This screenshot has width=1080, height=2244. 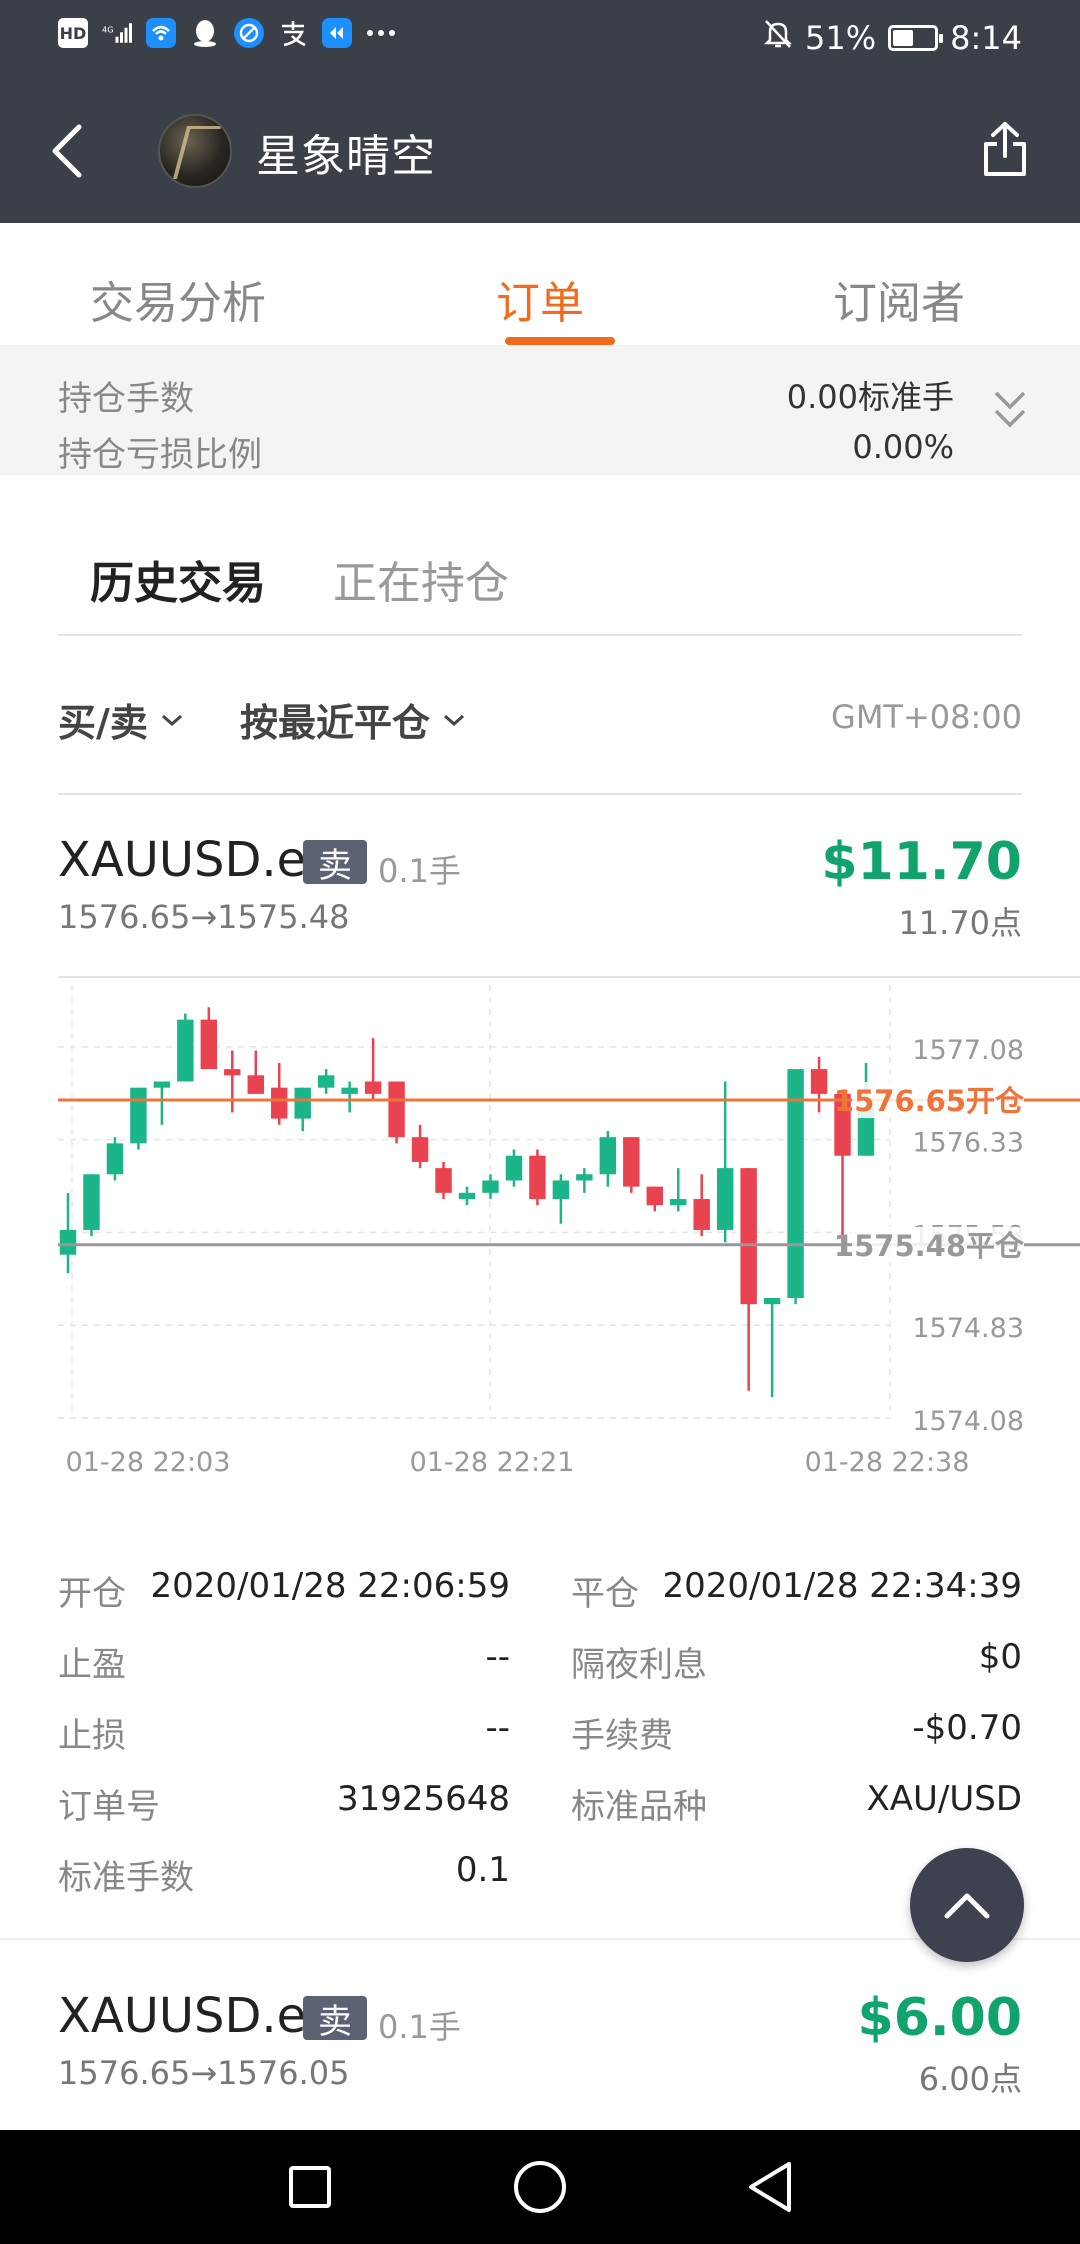 What do you see at coordinates (1000, 1657) in the screenshot?
I see `detail-value-swap: $0` at bounding box center [1000, 1657].